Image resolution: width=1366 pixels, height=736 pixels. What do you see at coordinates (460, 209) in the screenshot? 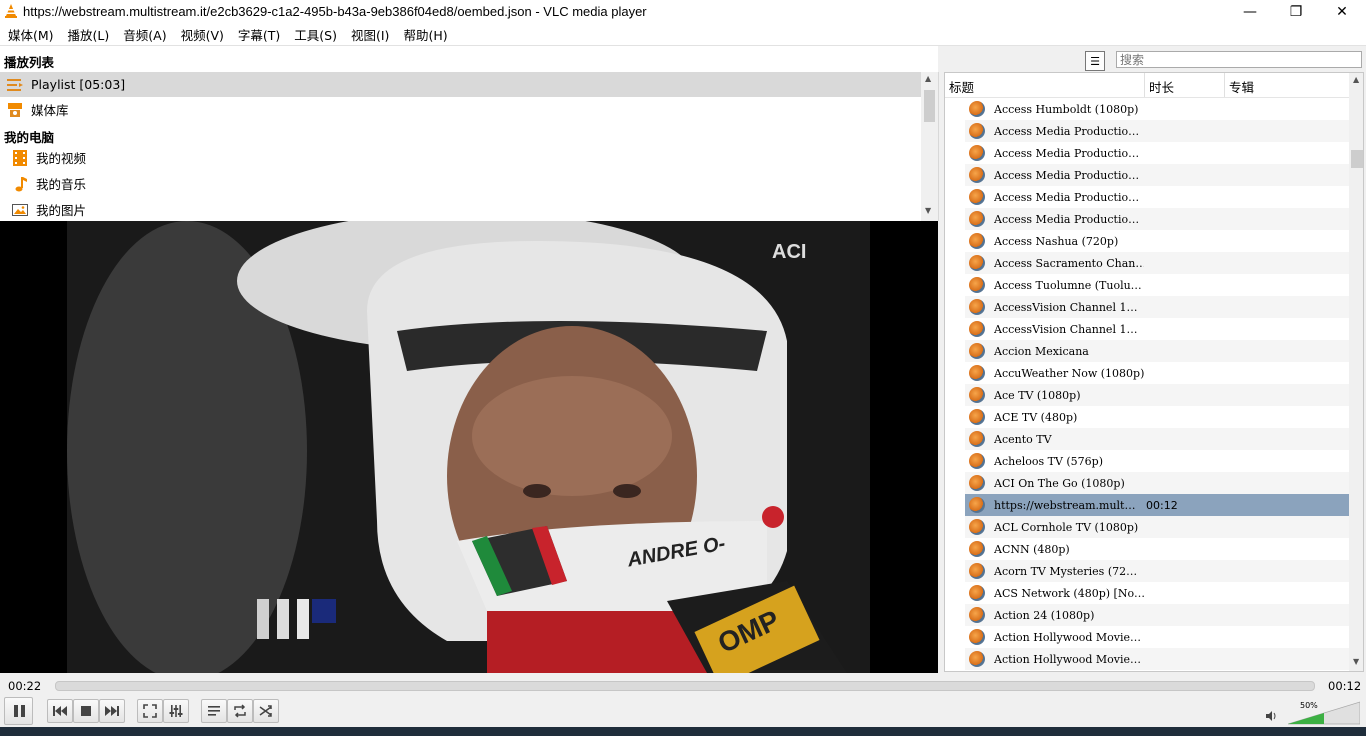
I see `sidebar-item-pictures: 我的图片` at bounding box center [460, 209].